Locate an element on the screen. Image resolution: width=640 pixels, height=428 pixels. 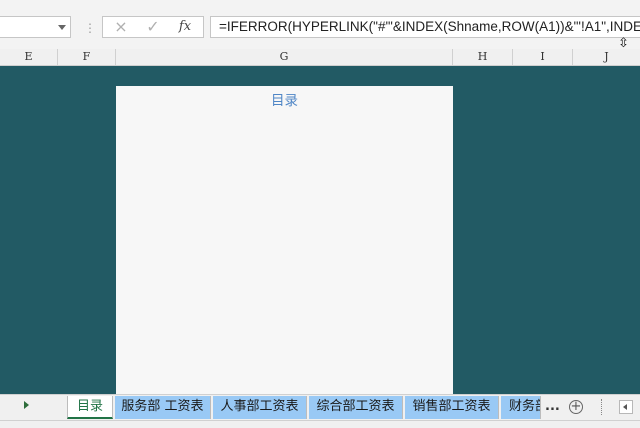
add-sheet-icon: + is located at coordinates (576, 407).